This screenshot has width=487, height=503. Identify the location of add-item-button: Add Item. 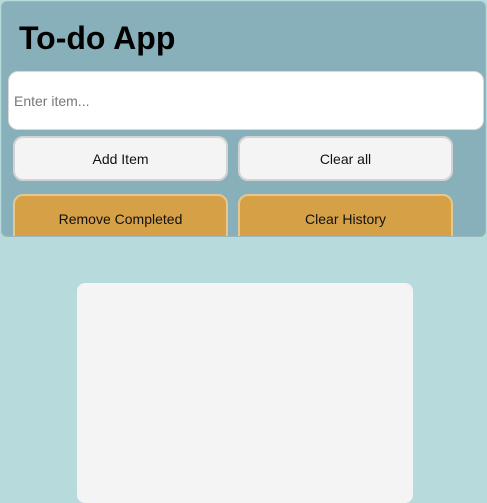
(120, 158).